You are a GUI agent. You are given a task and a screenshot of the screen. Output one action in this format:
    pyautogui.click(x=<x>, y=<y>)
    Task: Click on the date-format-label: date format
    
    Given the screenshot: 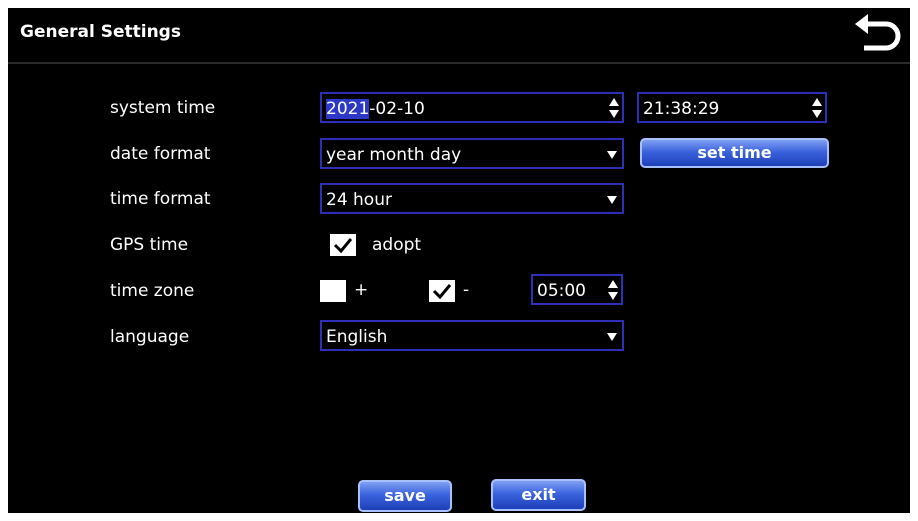 What is the action you would take?
    pyautogui.click(x=160, y=154)
    